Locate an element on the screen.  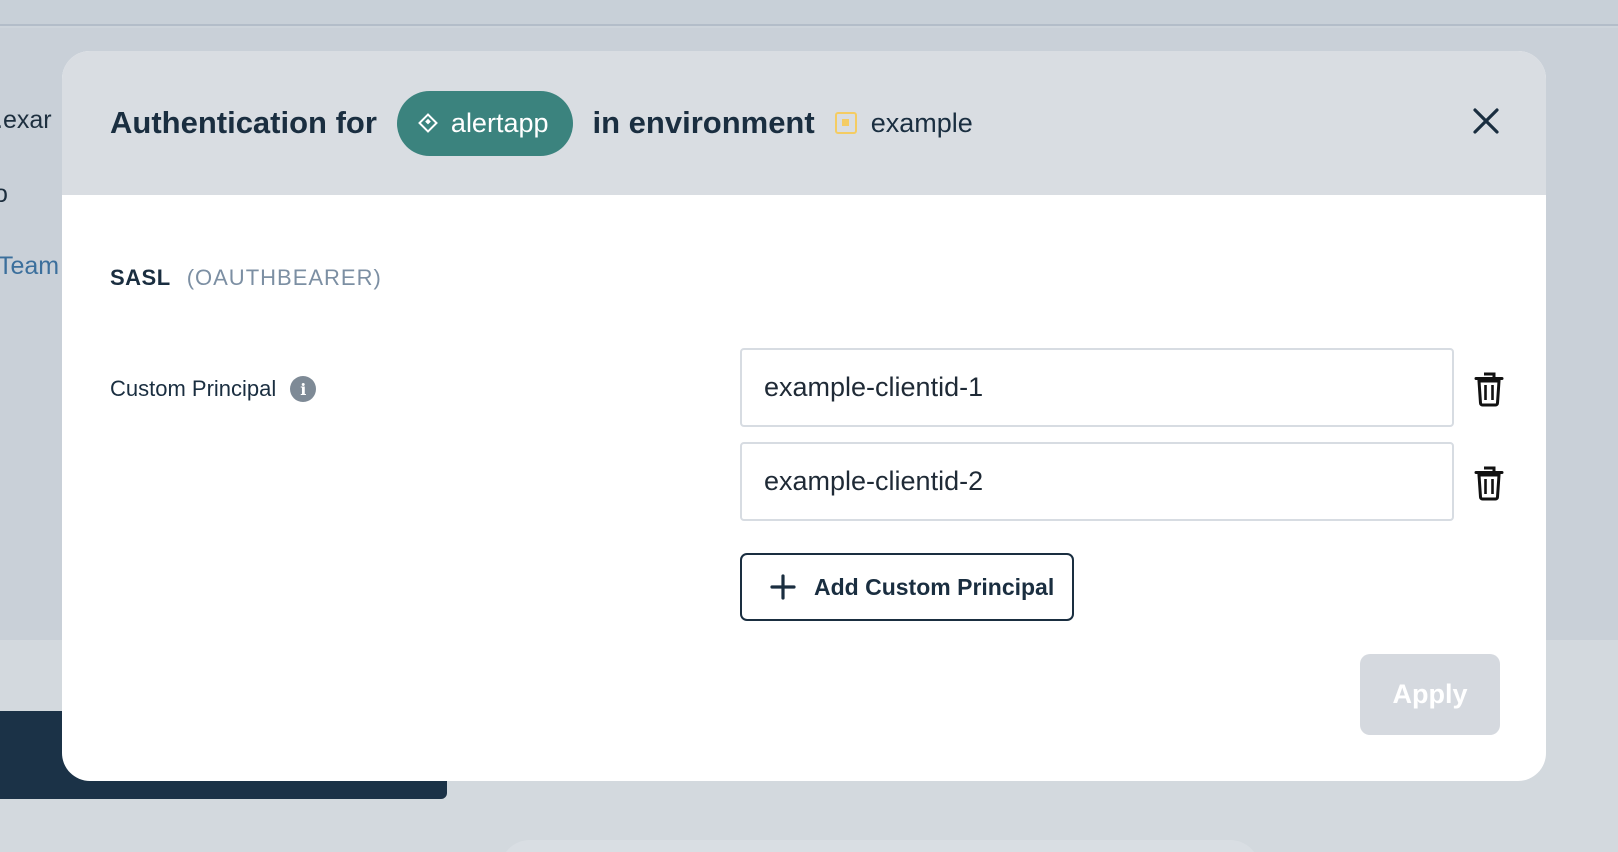
add-custom-principal-button: Add Custom Principal is located at coordinates (907, 587).